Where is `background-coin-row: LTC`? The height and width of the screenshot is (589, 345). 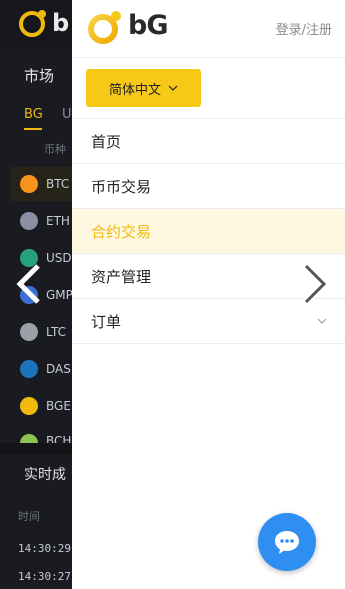
background-coin-row: LTC is located at coordinates (41, 332).